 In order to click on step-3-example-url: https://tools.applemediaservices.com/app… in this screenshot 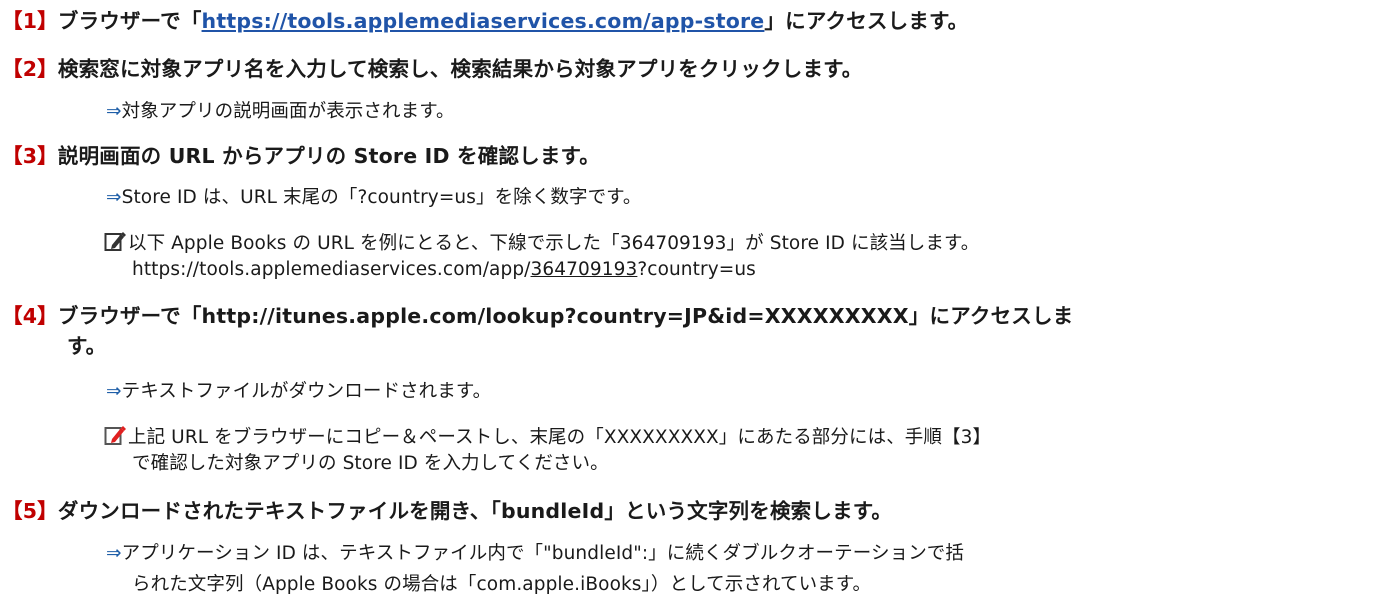, I will do `click(444, 269)`.